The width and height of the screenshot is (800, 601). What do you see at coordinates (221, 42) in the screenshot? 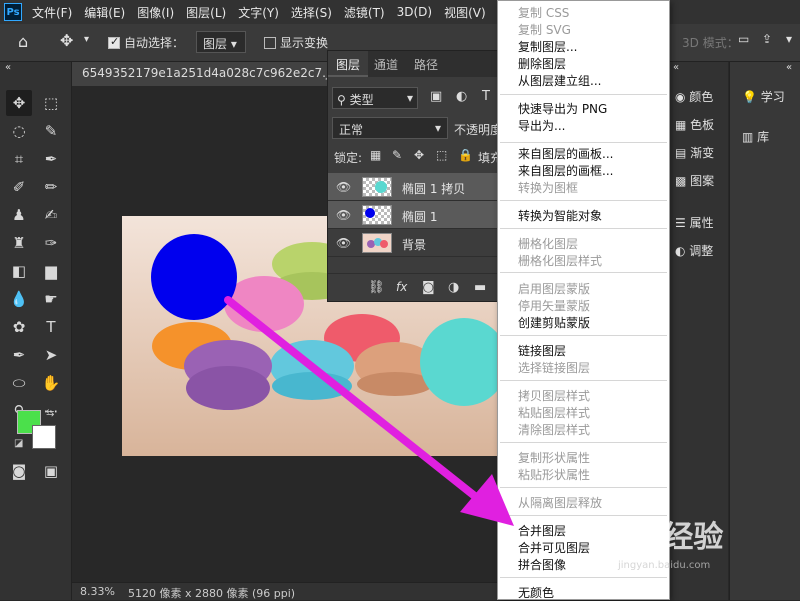
I see `auto-select-dropdown: 图层 ▾` at bounding box center [221, 42].